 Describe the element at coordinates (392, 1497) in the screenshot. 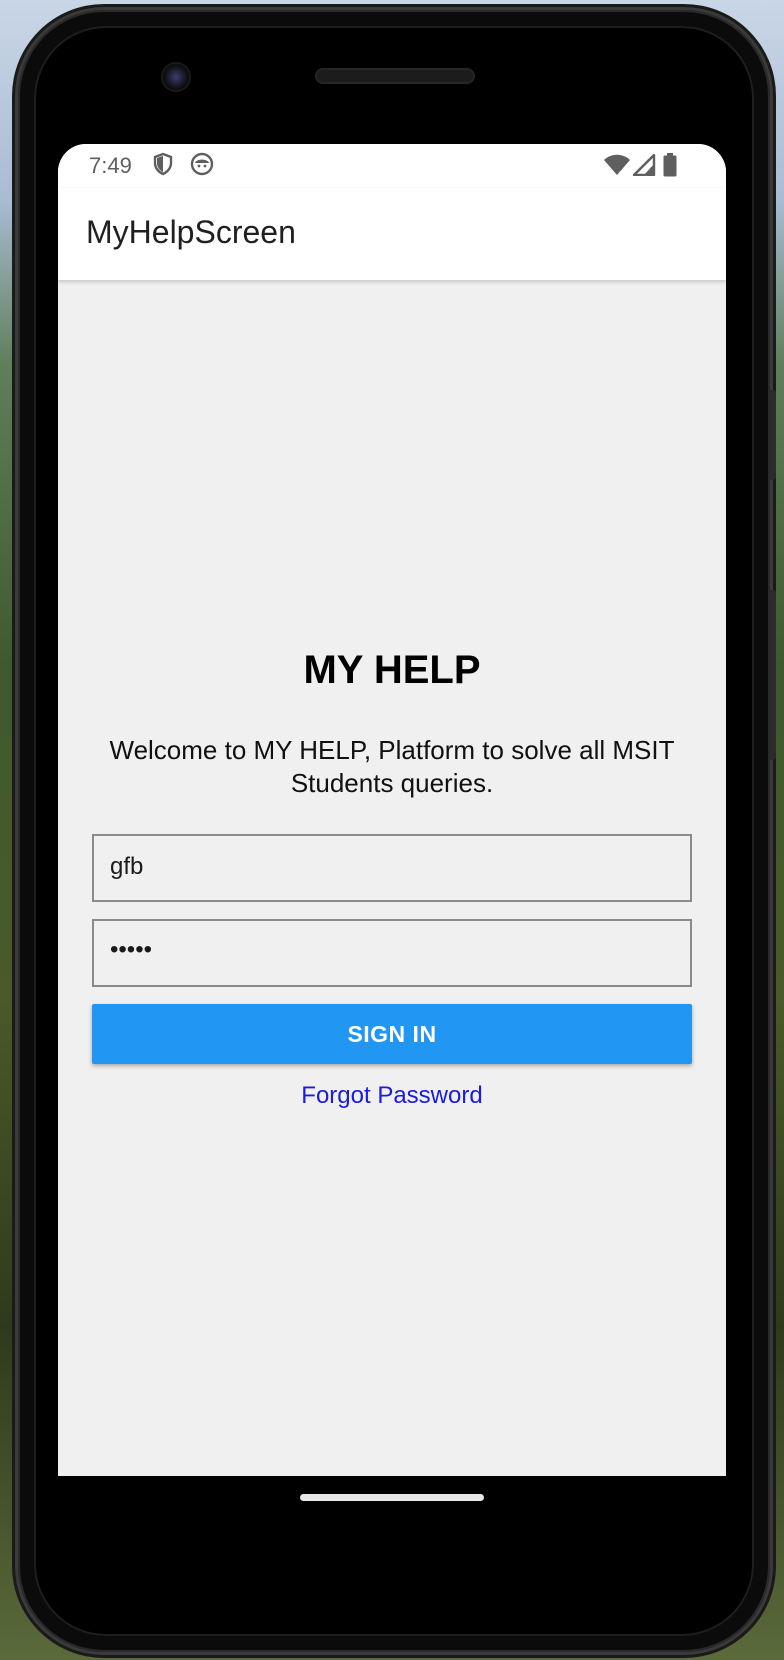

I see `home-indicator` at that location.